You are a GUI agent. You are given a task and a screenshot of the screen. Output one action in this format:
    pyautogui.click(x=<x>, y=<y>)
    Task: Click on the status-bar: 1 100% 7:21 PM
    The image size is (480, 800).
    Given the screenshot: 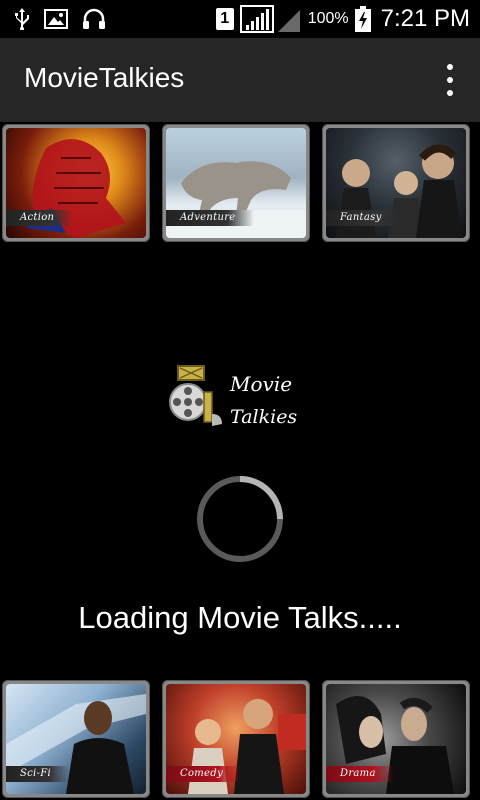 What is the action you would take?
    pyautogui.click(x=240, y=19)
    